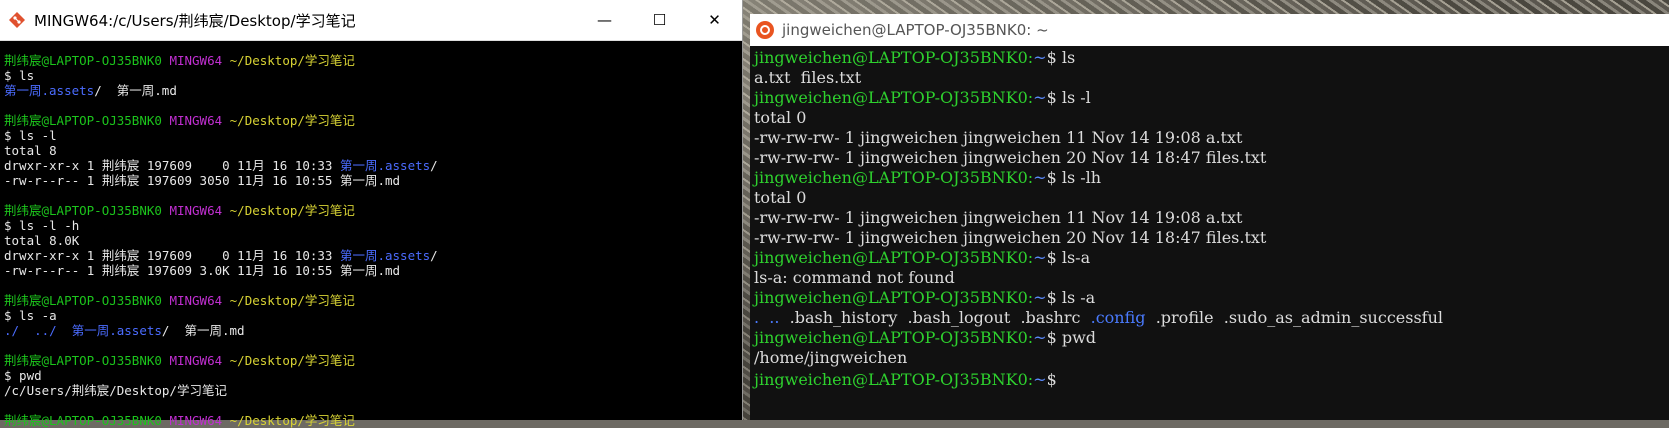 The width and height of the screenshot is (1669, 428). What do you see at coordinates (604, 20) in the screenshot?
I see `minimize-button: —` at bounding box center [604, 20].